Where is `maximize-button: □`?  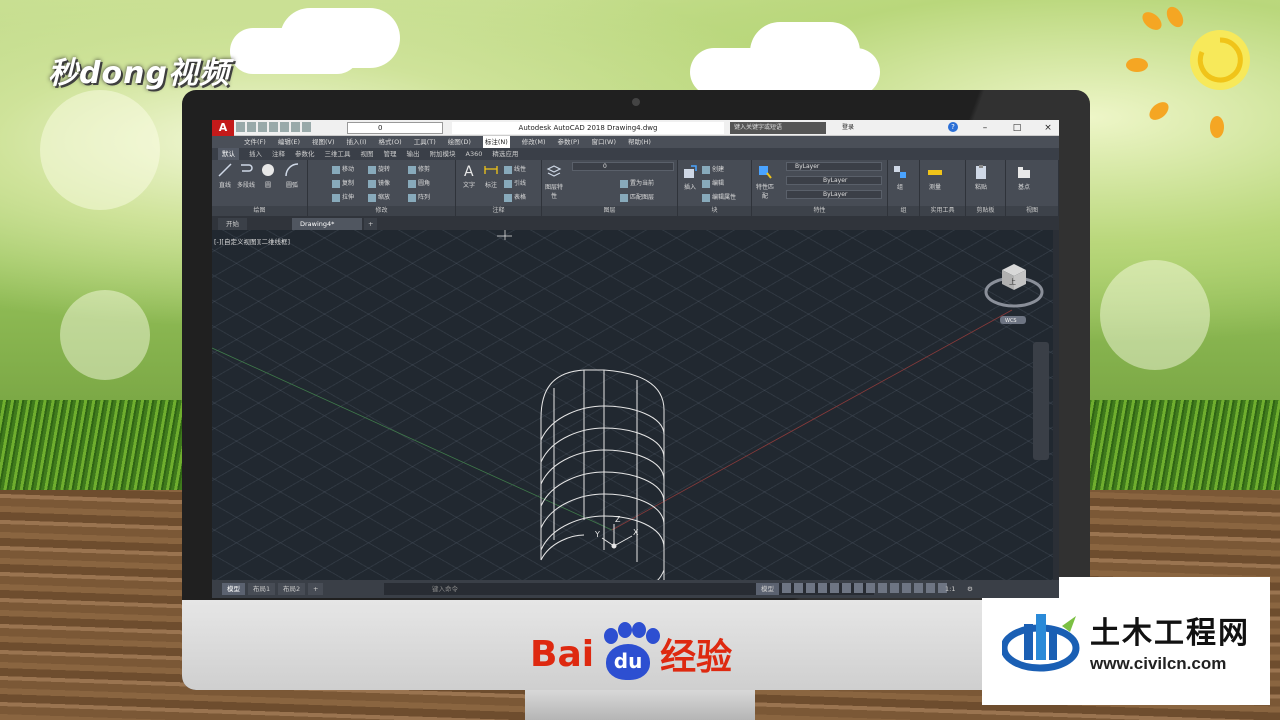
maximize-button: □ is located at coordinates (1017, 128).